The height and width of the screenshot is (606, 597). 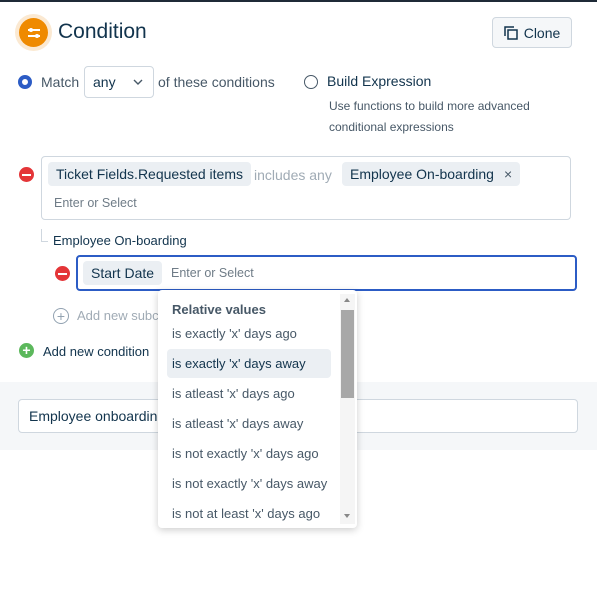 I want to click on scrollbar, so click(x=347, y=409).